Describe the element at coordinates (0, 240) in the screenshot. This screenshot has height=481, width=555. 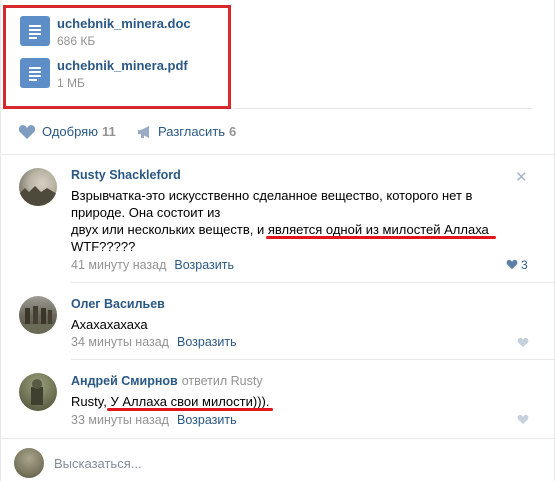
I see `post-border-left` at that location.